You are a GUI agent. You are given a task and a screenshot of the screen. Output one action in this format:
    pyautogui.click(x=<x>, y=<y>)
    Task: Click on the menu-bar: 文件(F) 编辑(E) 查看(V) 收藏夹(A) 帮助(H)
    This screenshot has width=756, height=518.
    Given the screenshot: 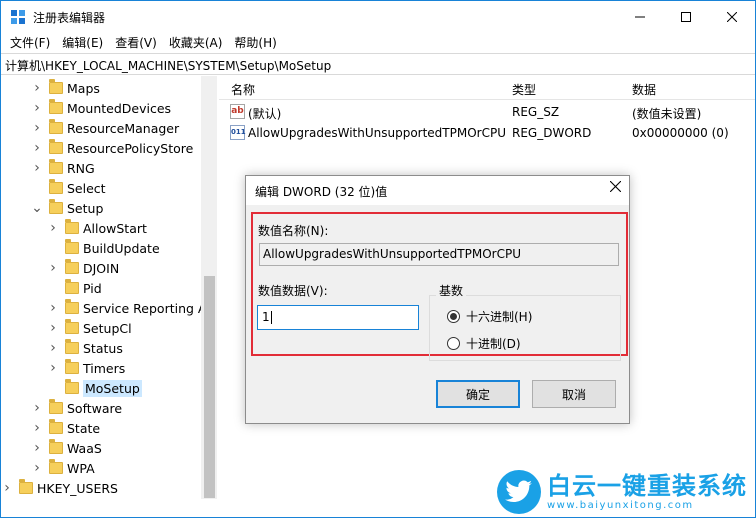 What is the action you would take?
    pyautogui.click(x=378, y=42)
    